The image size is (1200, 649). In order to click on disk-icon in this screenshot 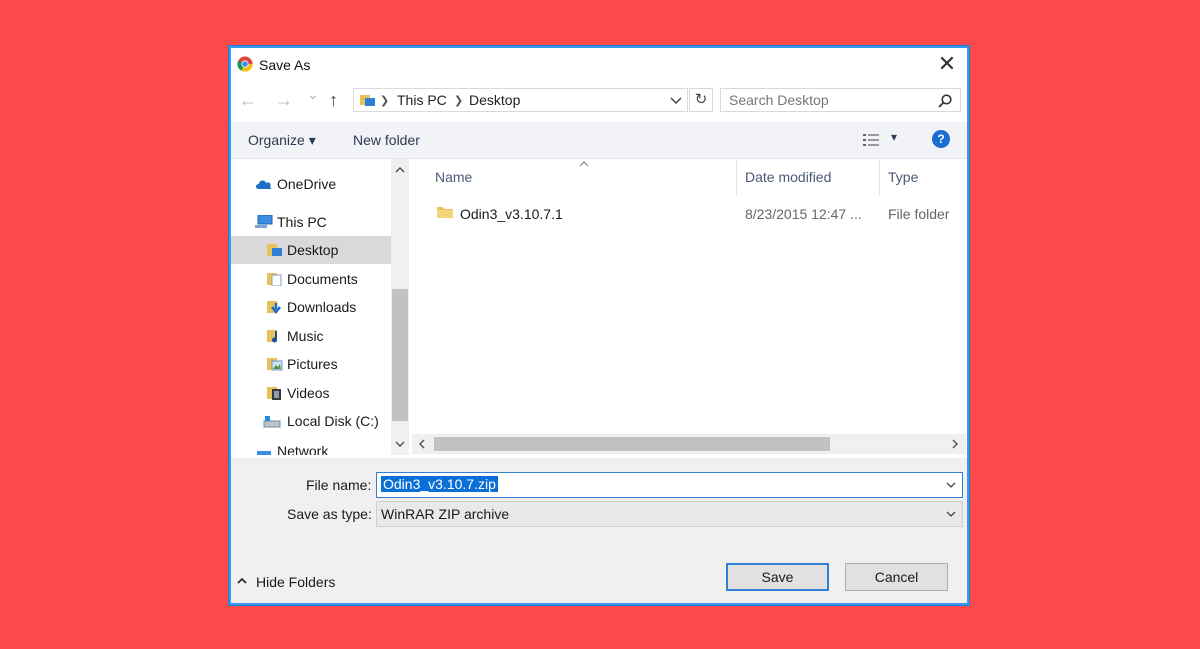, I will do `click(272, 422)`.